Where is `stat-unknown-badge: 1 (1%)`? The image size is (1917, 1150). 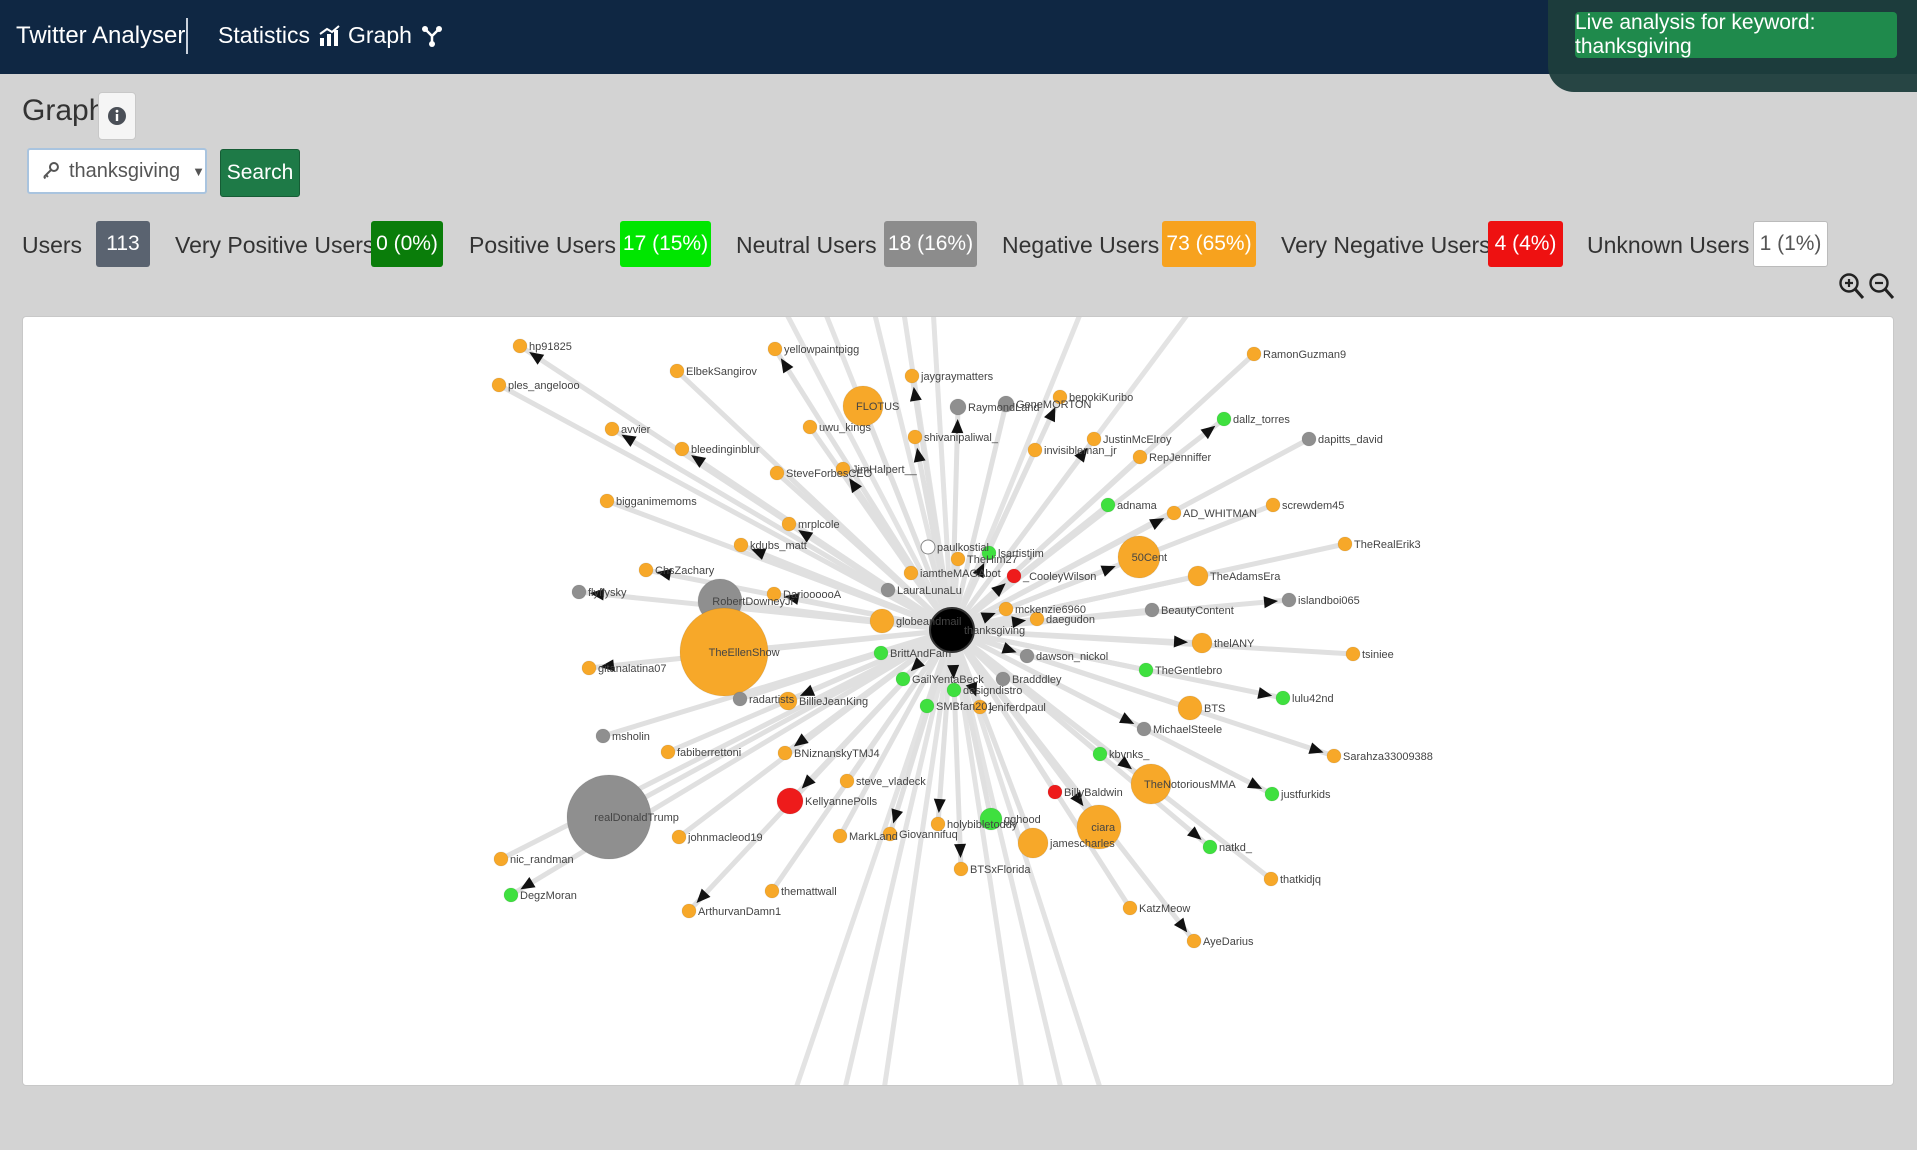
stat-unknown-badge: 1 (1%) is located at coordinates (1790, 244).